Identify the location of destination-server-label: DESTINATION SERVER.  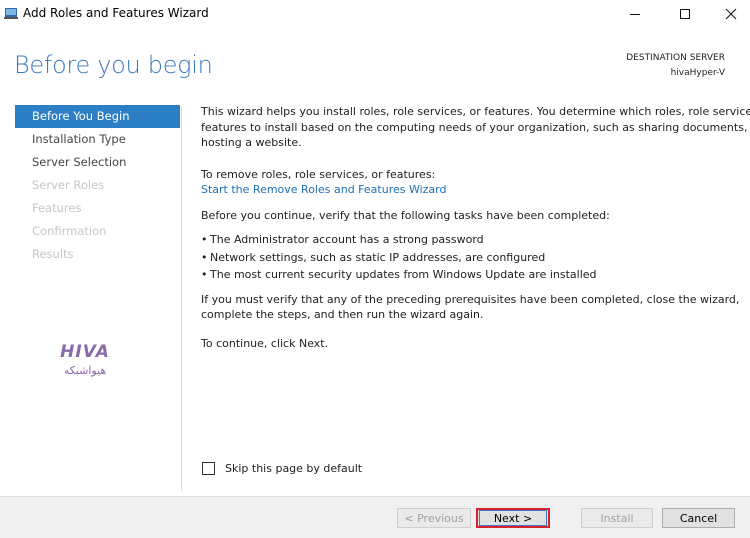
(675, 58).